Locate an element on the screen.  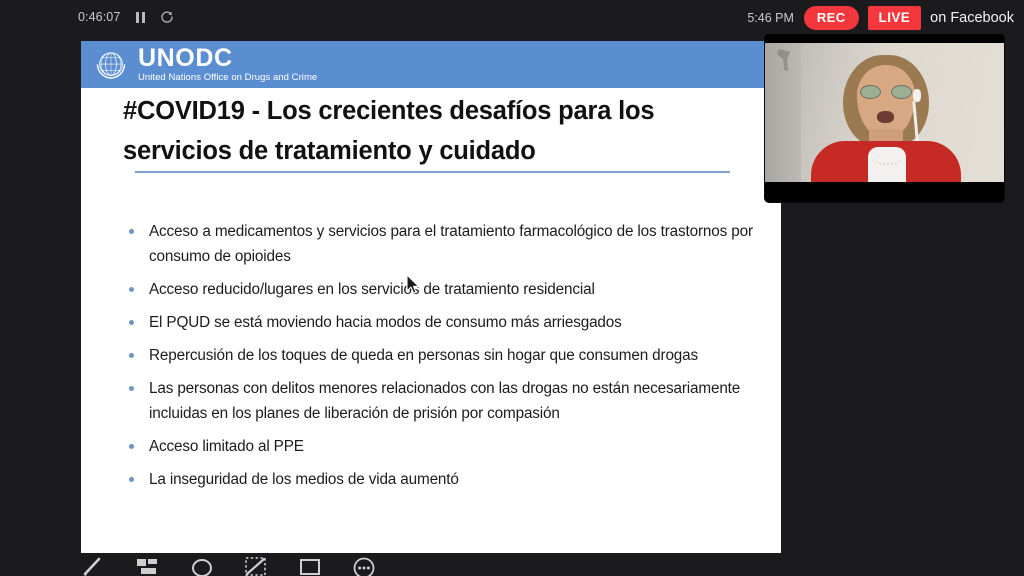
live-status-group: 5:46 PM REC LIVE on Facebook is located at coordinates (881, 18).